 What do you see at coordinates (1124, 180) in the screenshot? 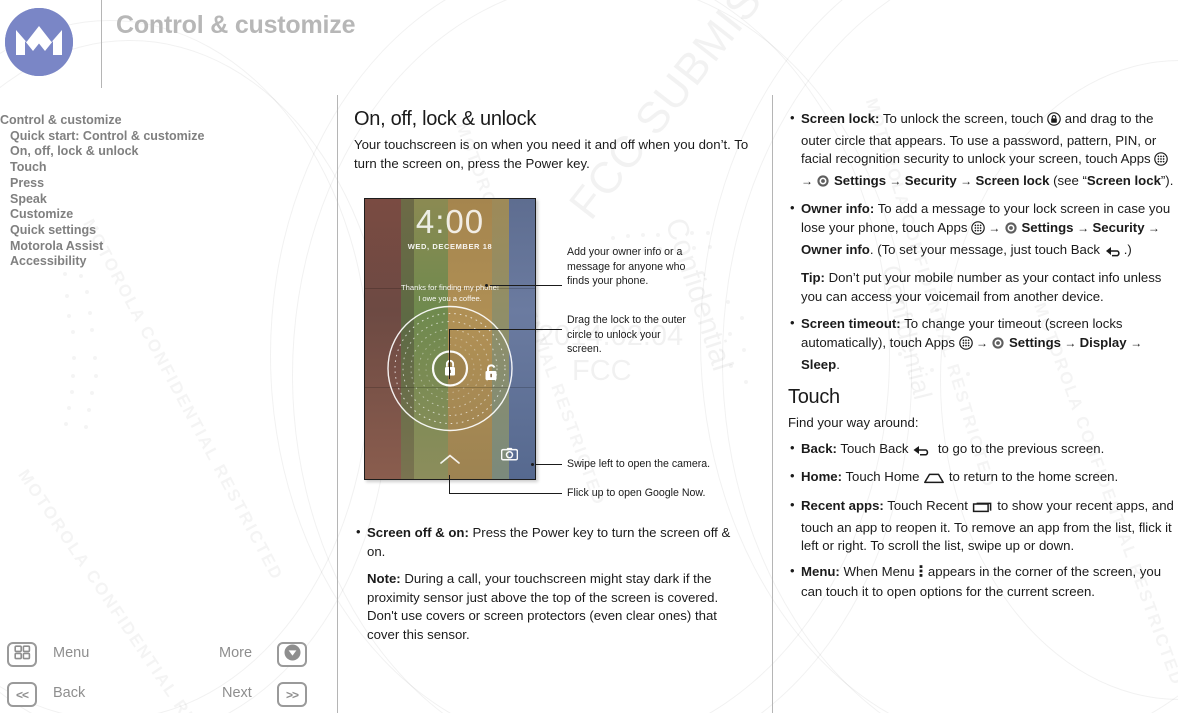
I see `ref-screen-lock: Screen lock` at bounding box center [1124, 180].